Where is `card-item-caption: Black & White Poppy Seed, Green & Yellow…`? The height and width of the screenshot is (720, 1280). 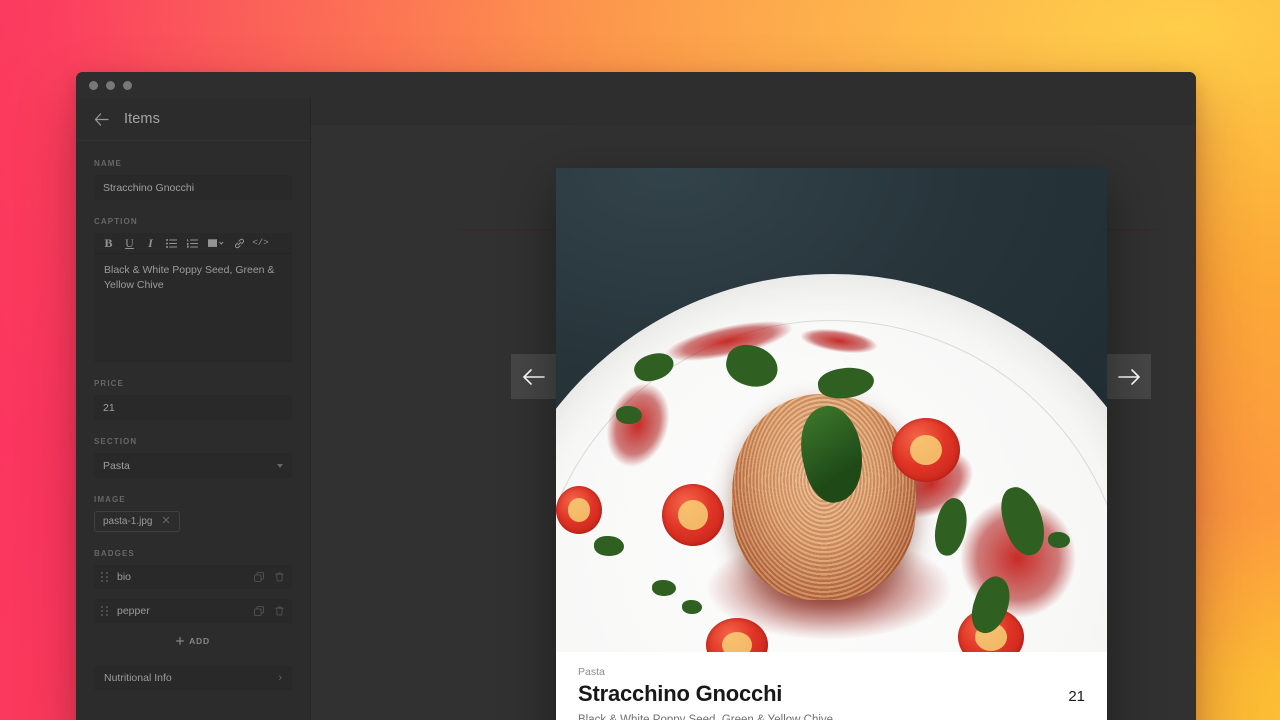 card-item-caption: Black & White Poppy Seed, Green & Yellow… is located at coordinates (706, 717).